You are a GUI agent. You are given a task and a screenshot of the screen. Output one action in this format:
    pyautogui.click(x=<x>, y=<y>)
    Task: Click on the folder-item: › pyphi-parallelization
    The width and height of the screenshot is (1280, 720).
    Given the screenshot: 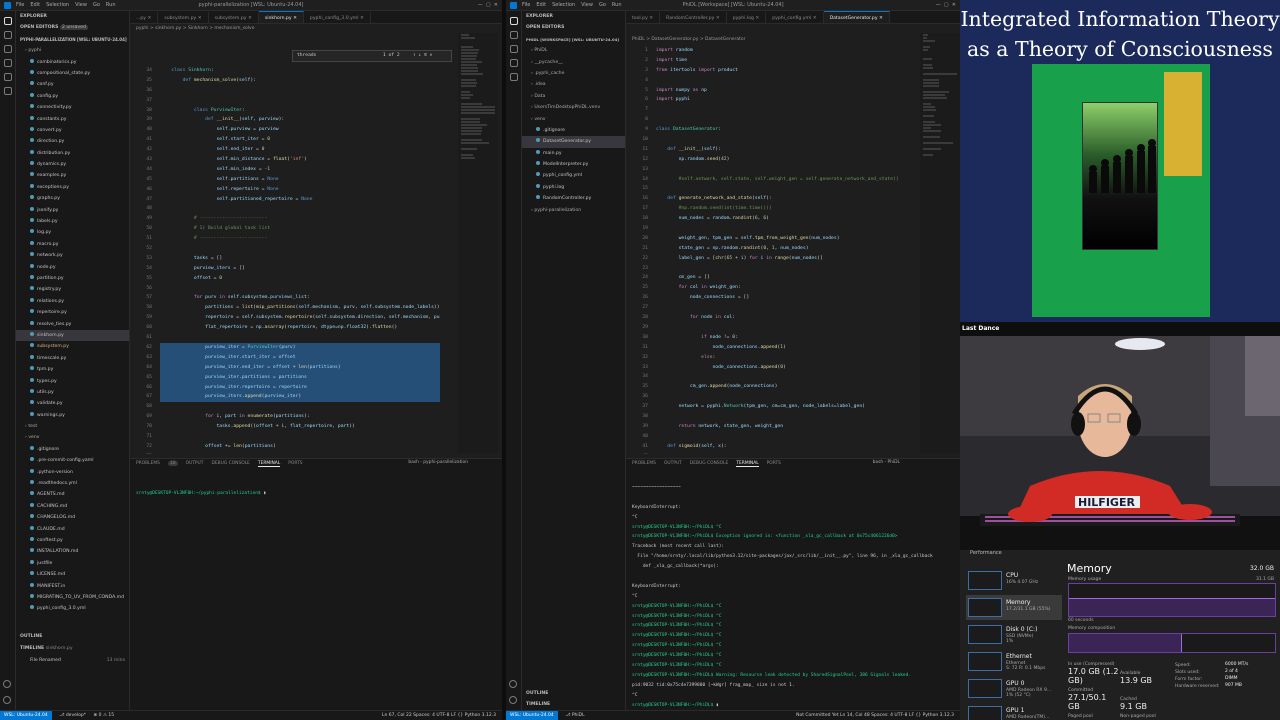 What is the action you would take?
    pyautogui.click(x=573, y=210)
    